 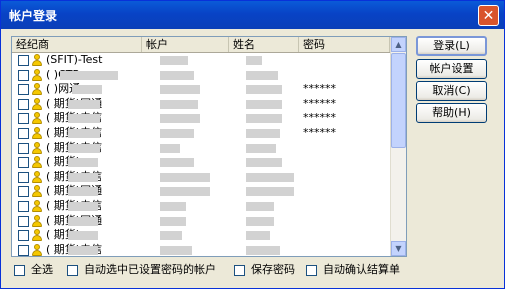 I want to click on auto-confirm-checkbox, so click(x=311, y=270).